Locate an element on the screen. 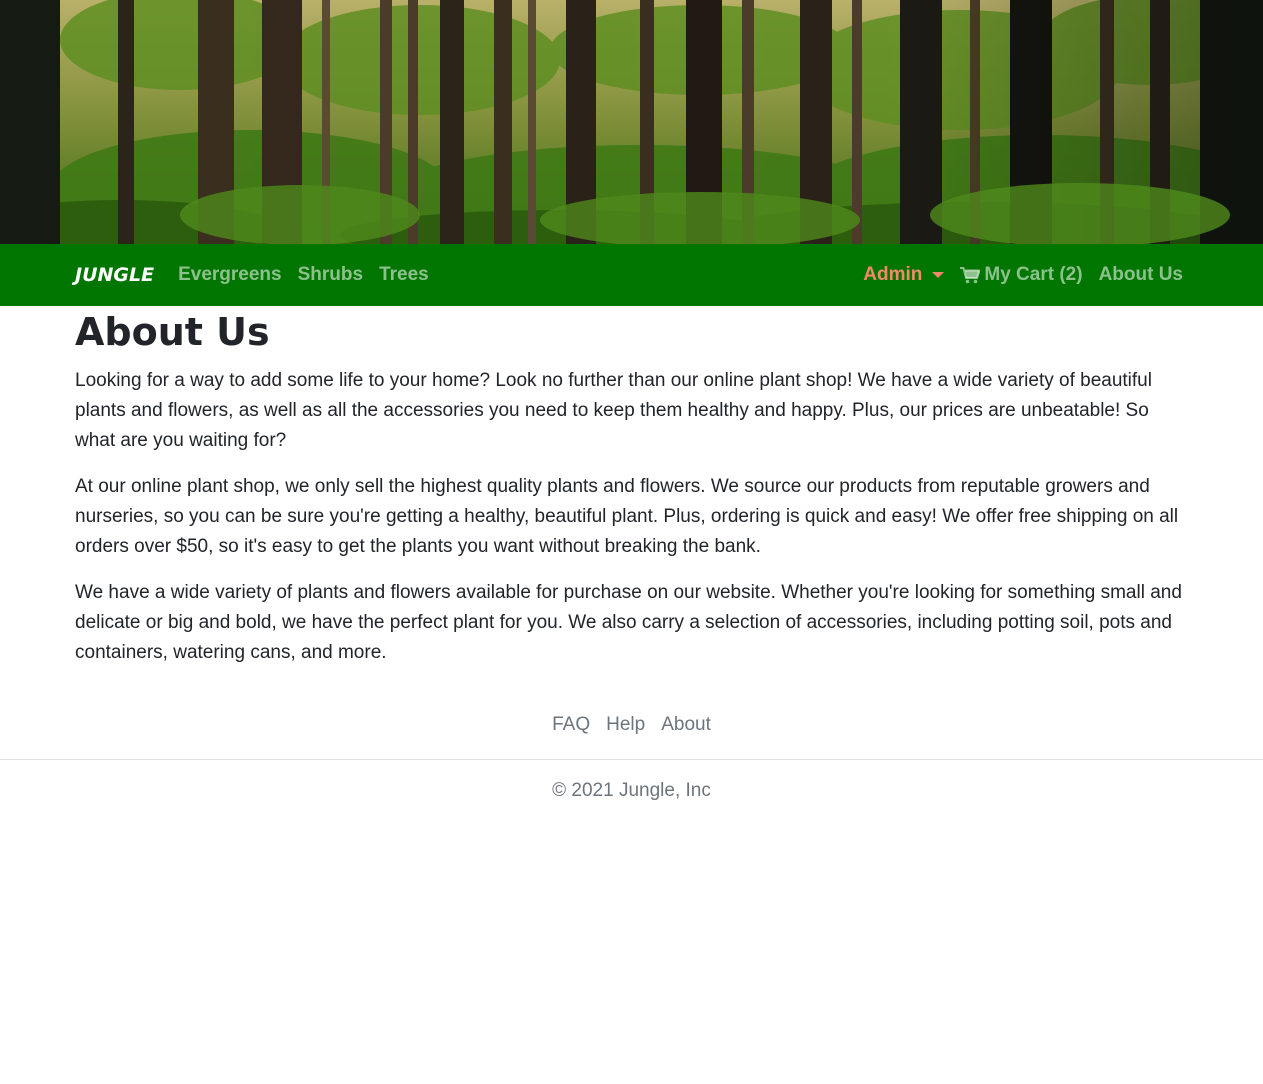  my-cart-label: My Cart (2) is located at coordinates (1033, 274).